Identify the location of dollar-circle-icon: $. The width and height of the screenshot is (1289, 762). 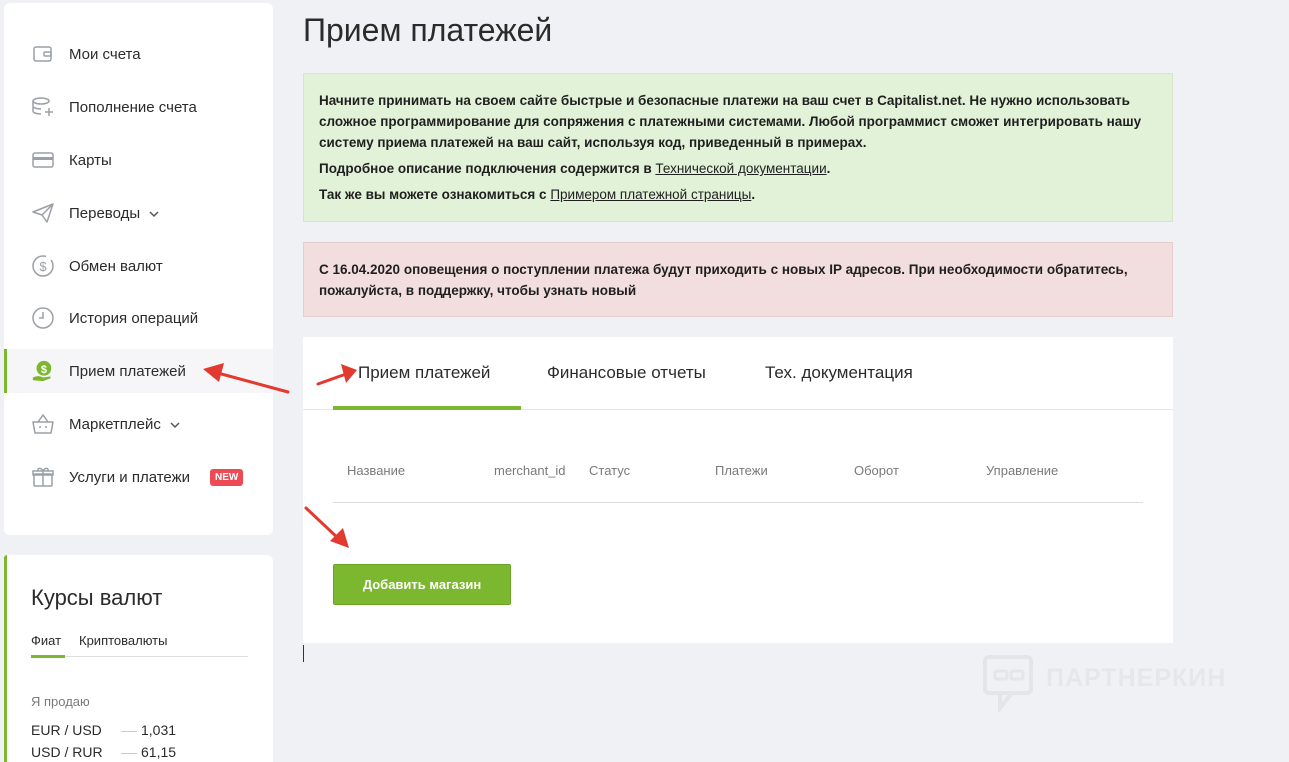
(43, 266).